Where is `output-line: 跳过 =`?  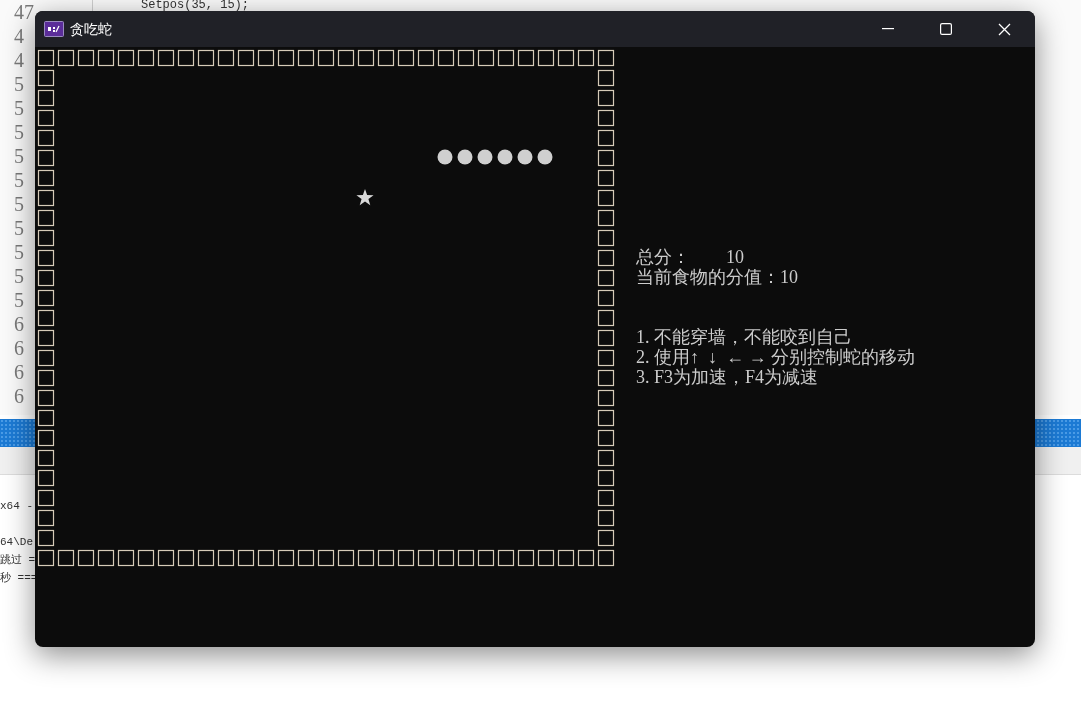 output-line: 跳过 = is located at coordinates (18, 560).